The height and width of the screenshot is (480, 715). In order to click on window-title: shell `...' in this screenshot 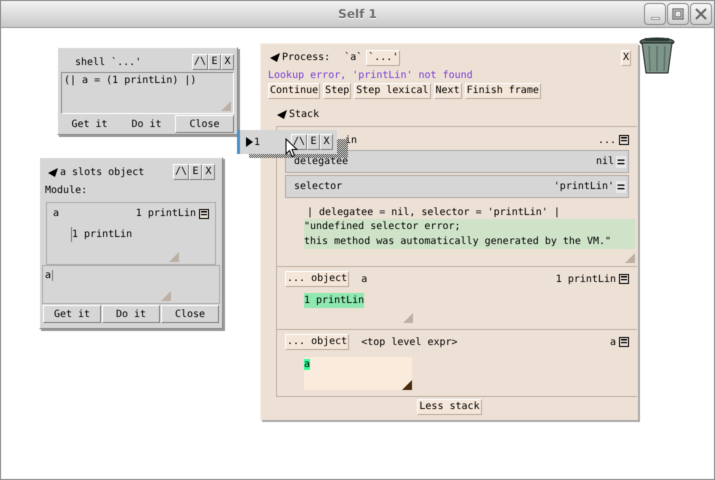, I will do `click(108, 63)`.